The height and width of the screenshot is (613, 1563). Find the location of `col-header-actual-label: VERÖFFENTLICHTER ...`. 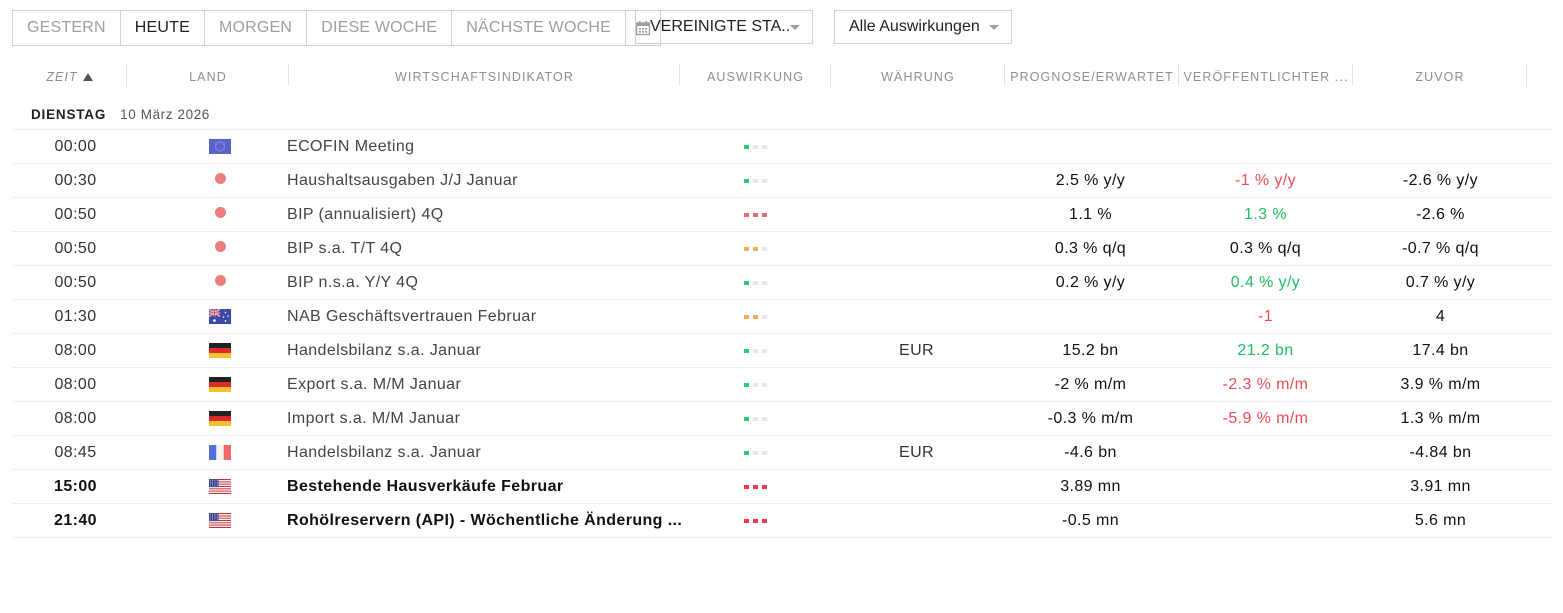

col-header-actual-label: VERÖFFENTLICHTER ... is located at coordinates (1266, 77).